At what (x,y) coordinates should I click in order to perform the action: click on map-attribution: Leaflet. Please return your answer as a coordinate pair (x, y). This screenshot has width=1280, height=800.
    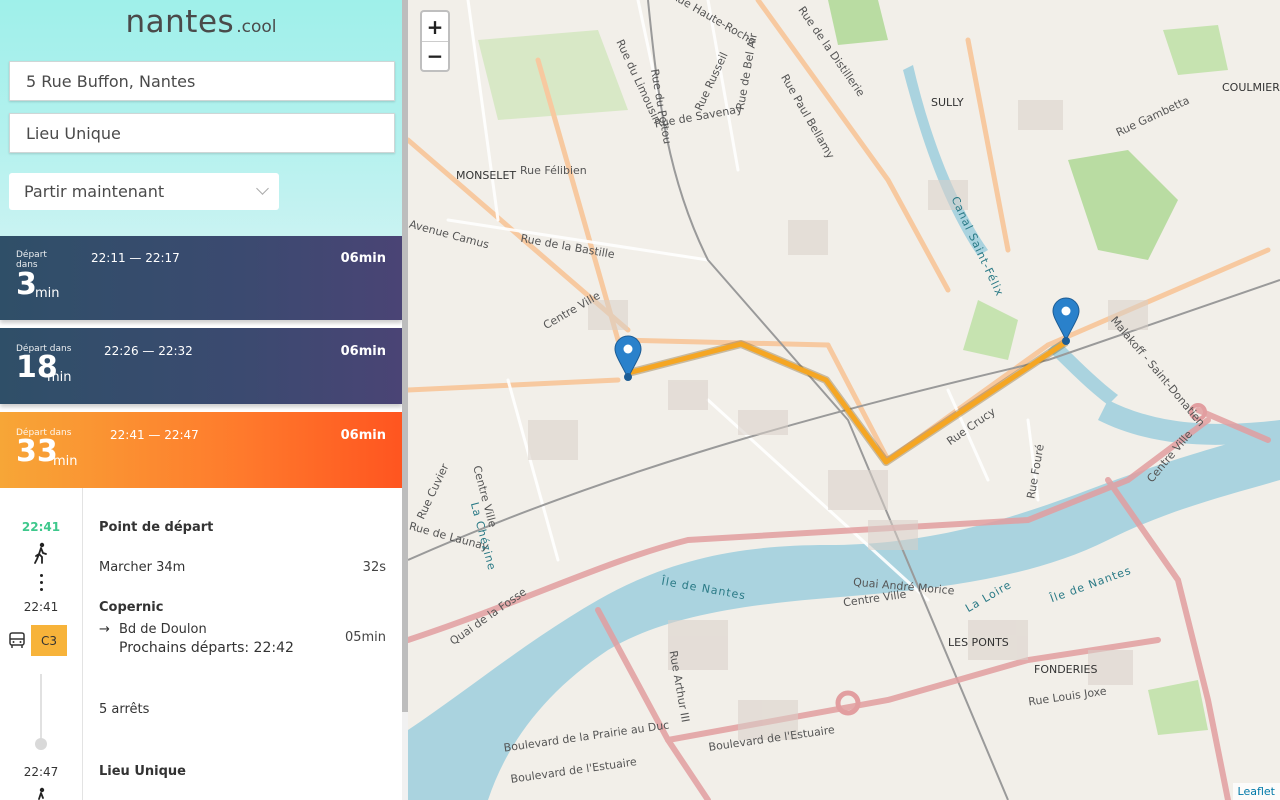
    Looking at the image, I should click on (1256, 791).